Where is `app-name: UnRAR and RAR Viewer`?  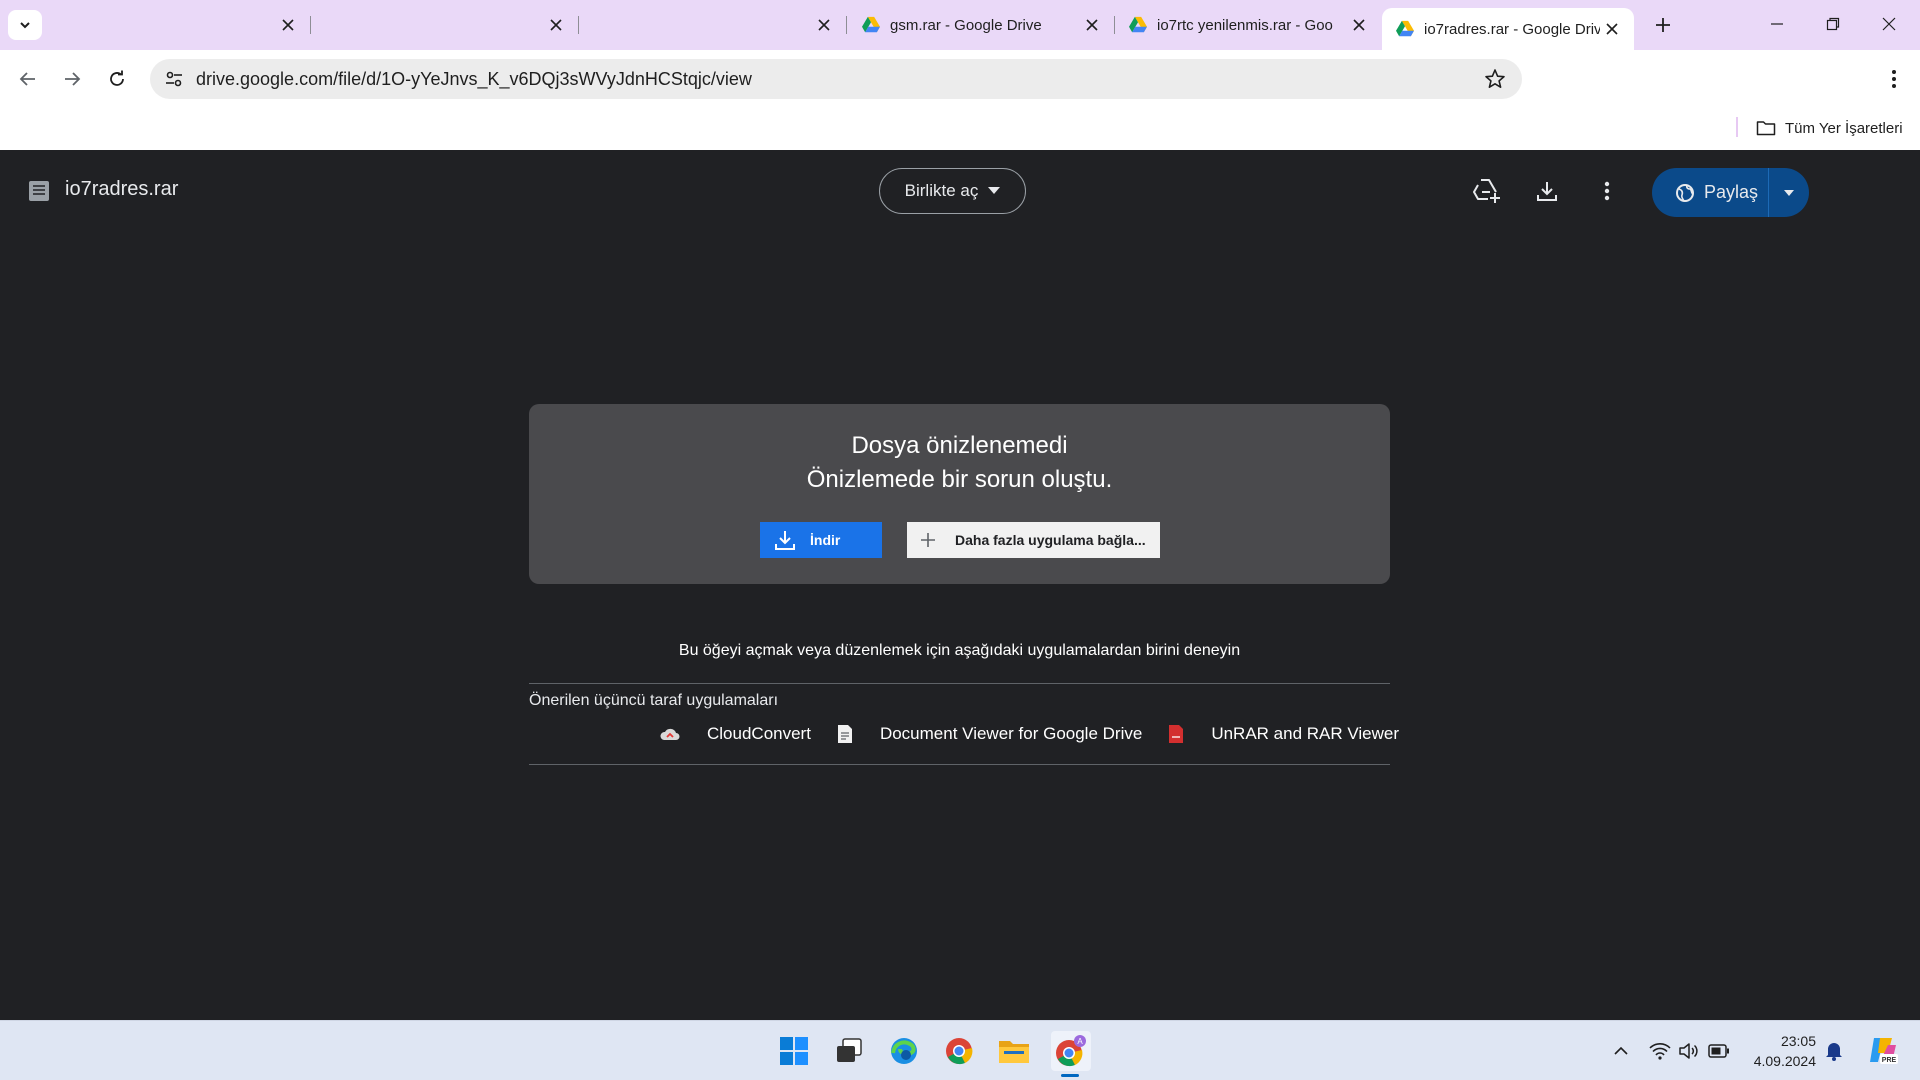
app-name: UnRAR and RAR Viewer is located at coordinates (1305, 733).